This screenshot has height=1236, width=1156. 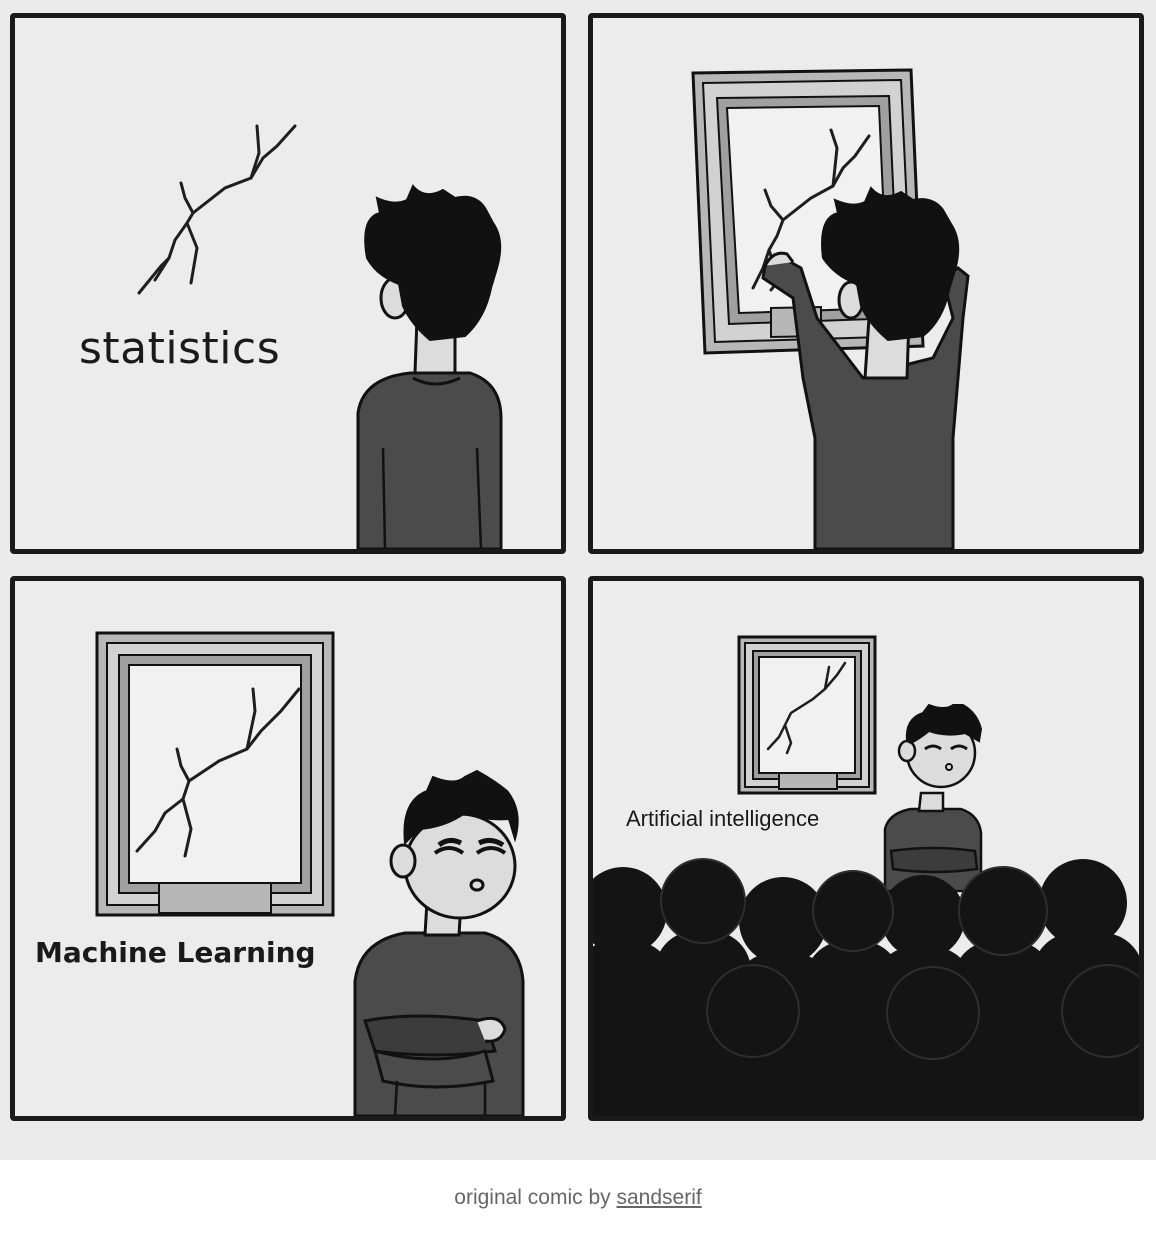 I want to click on panel-3-art, so click(x=310, y=873).